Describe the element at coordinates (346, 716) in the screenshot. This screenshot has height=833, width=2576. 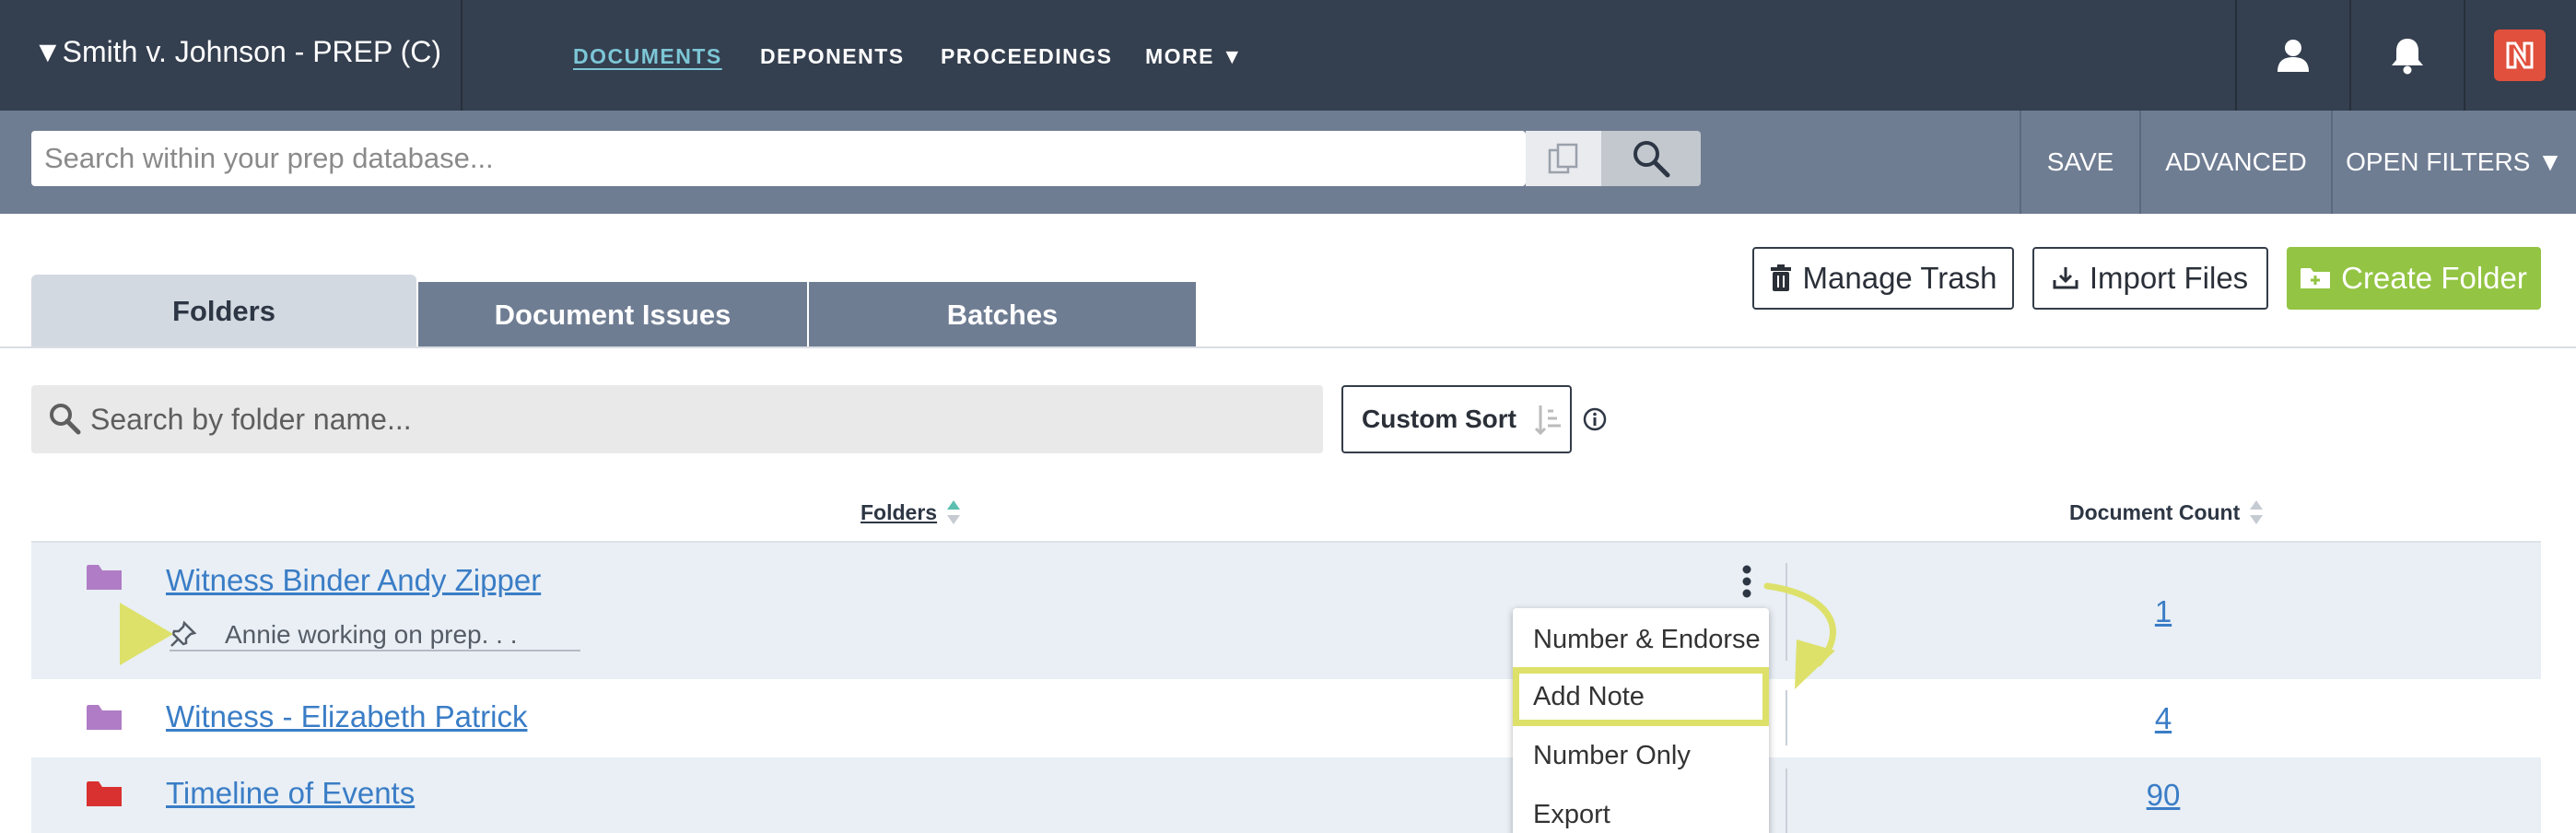
I see `folder-link: Witness - Elizabeth Patrick` at that location.